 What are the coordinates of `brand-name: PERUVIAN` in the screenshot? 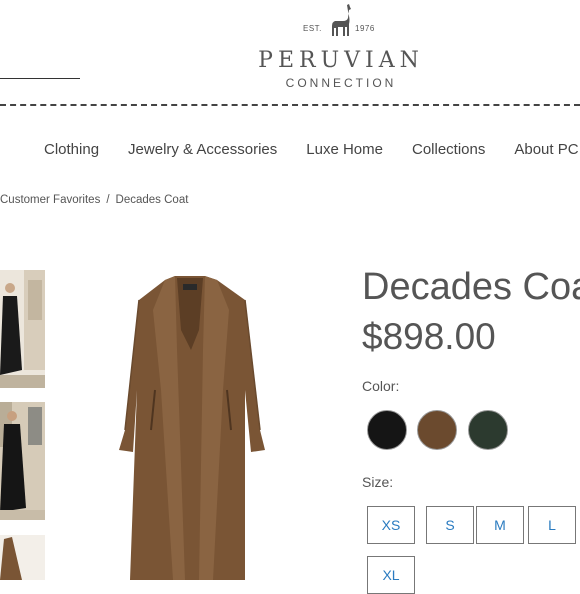 It's located at (341, 60).